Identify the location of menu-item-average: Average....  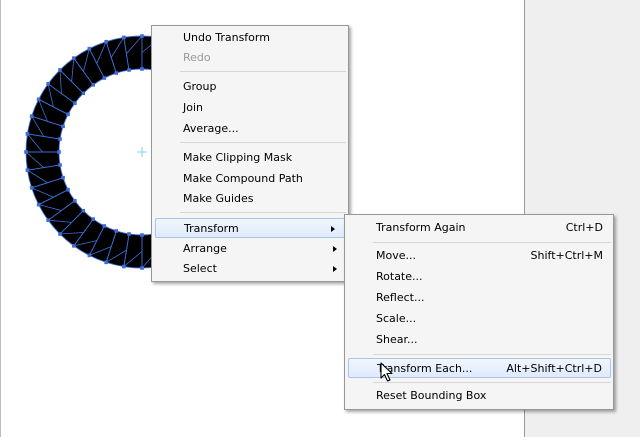
(250, 129).